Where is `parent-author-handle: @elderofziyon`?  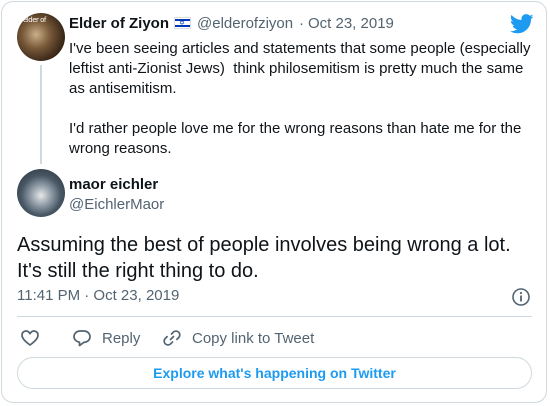 parent-author-handle: @elderofziyon is located at coordinates (245, 23).